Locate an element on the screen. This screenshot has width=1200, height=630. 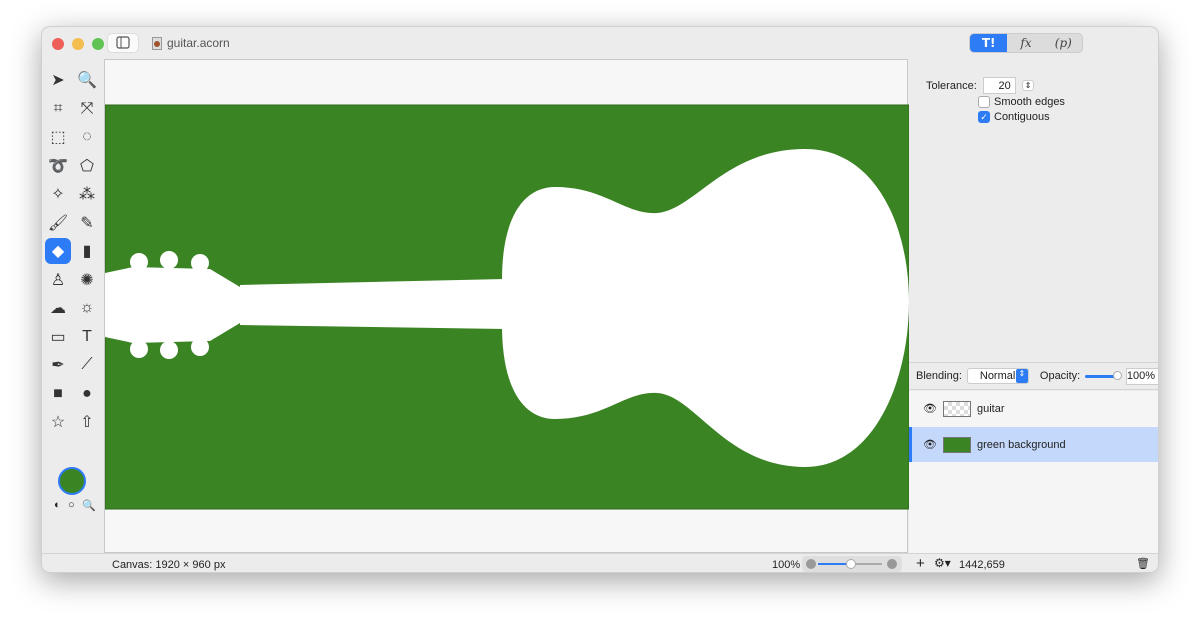
tab-effects: fx is located at coordinates (1025, 43).